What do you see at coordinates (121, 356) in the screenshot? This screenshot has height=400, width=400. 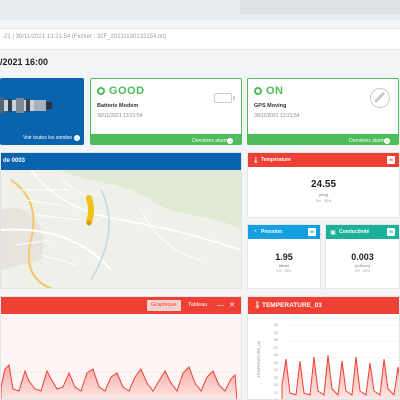 I see `graph-plot` at bounding box center [121, 356].